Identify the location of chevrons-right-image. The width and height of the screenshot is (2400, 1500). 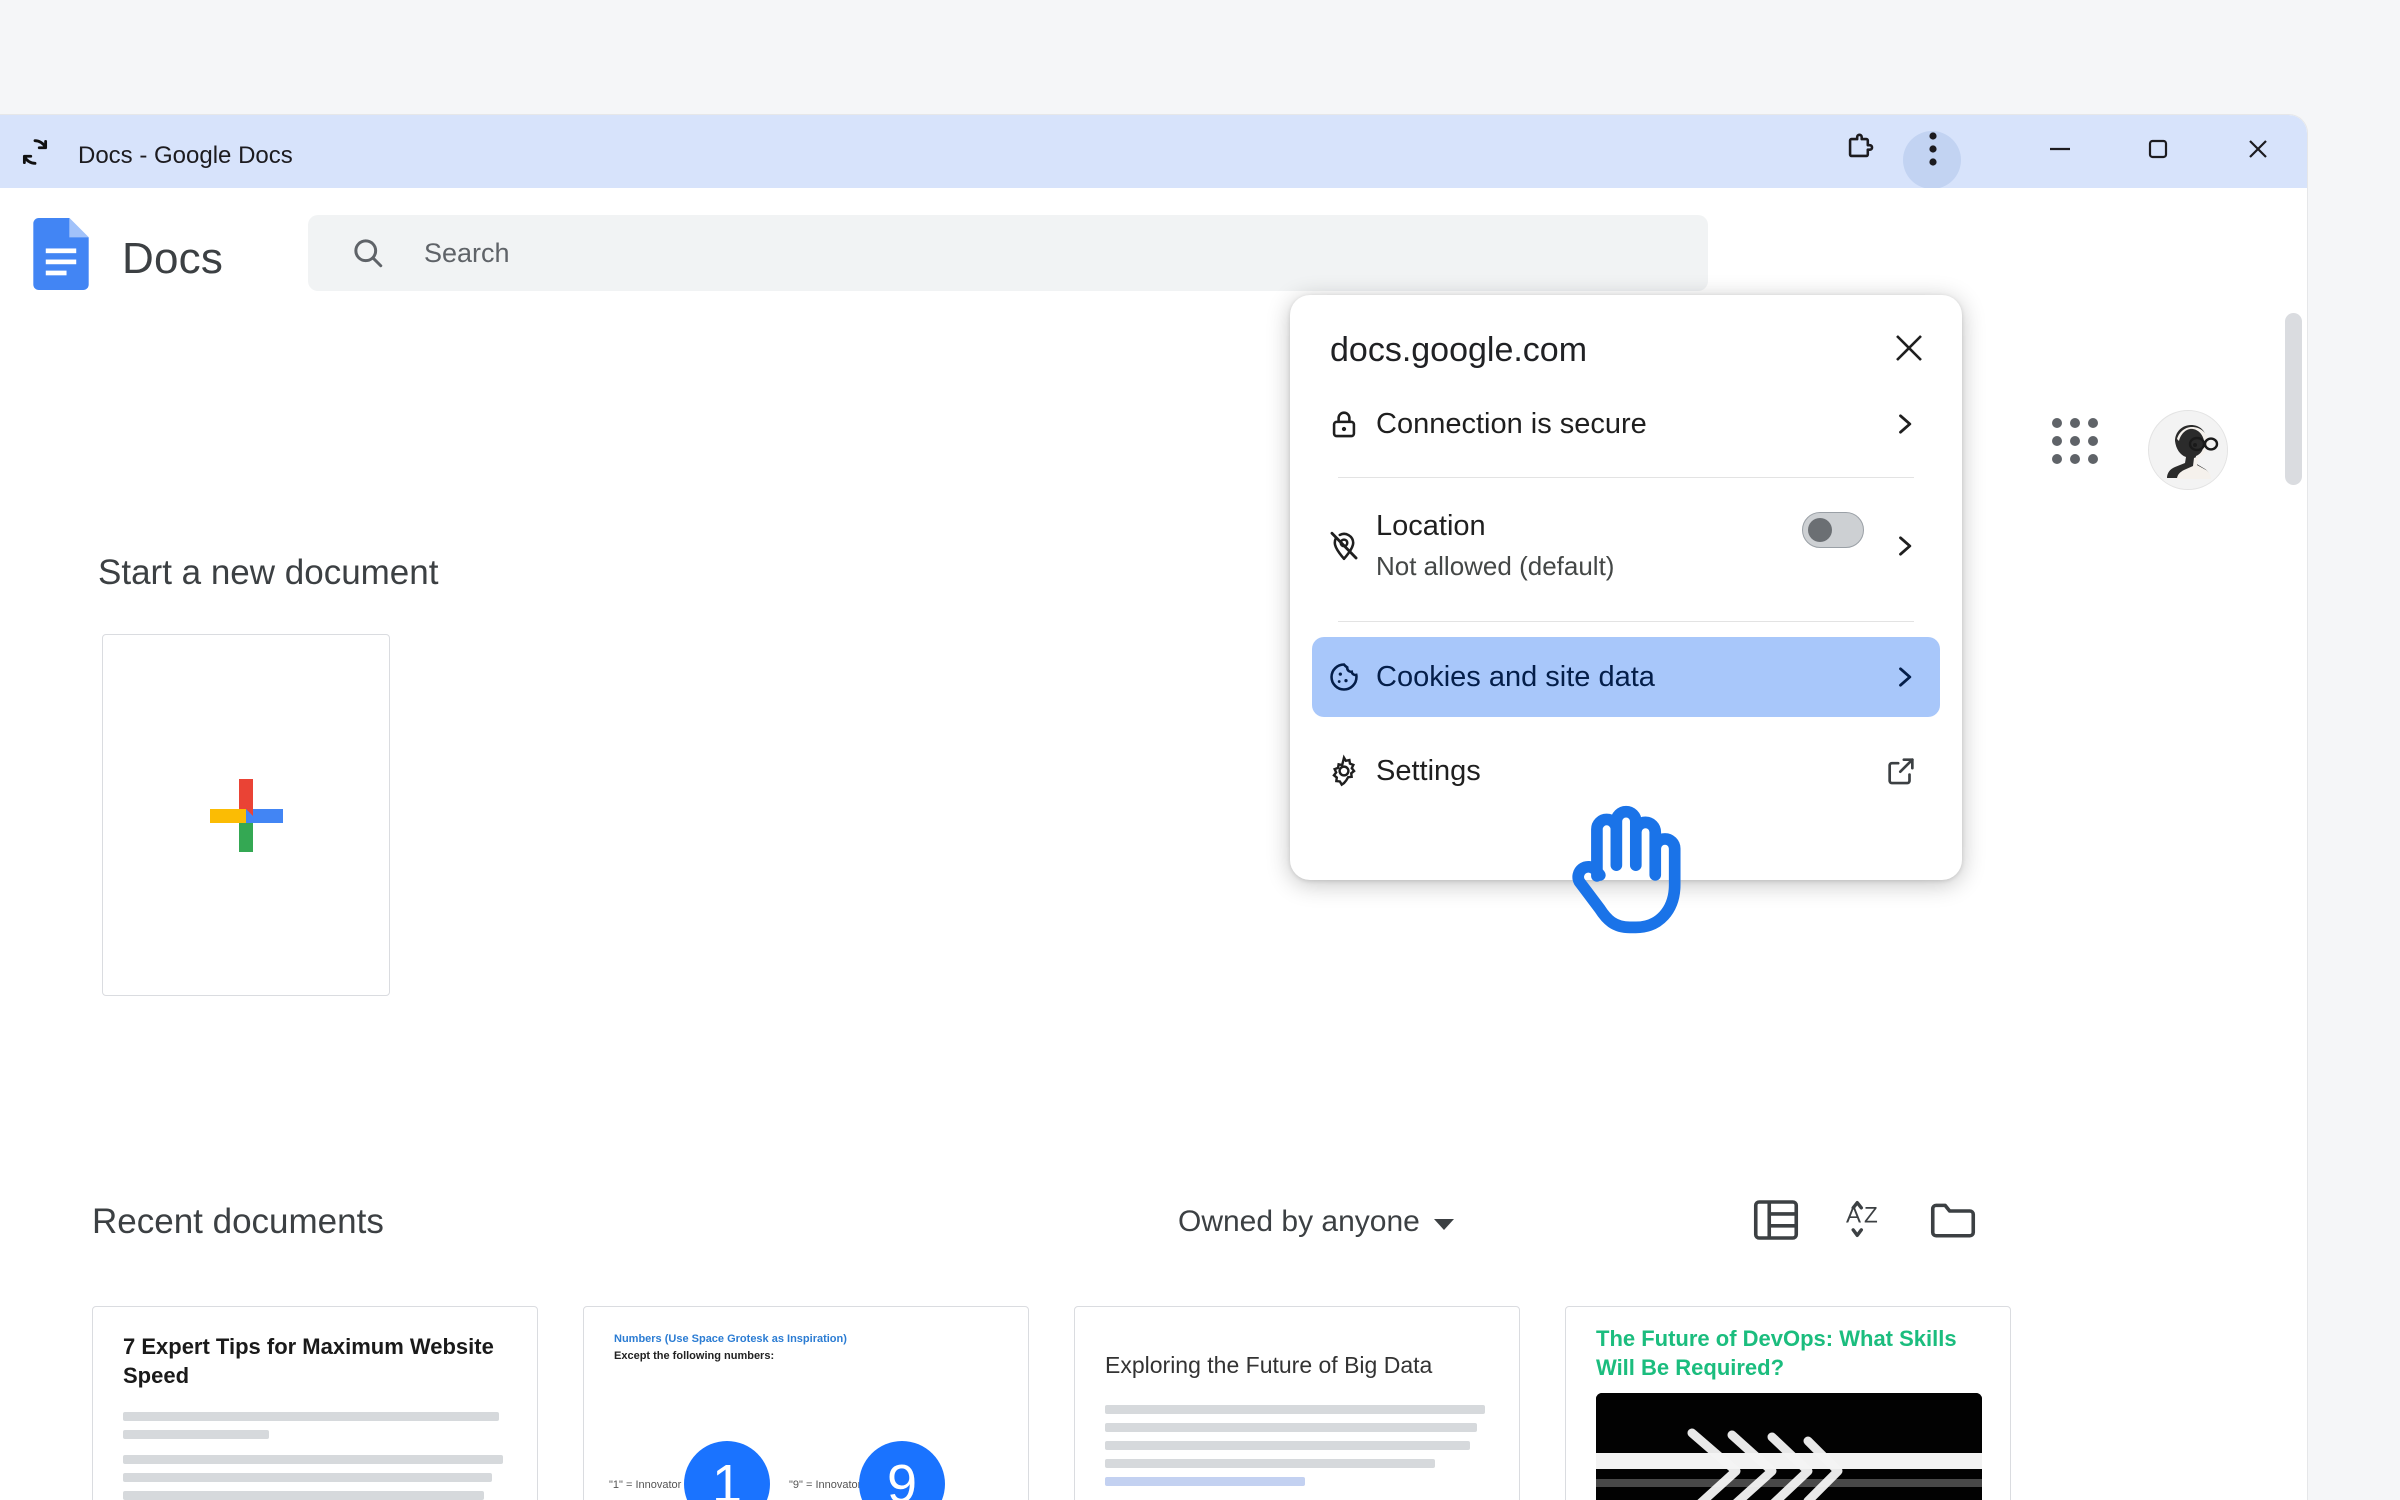
(1789, 1446).